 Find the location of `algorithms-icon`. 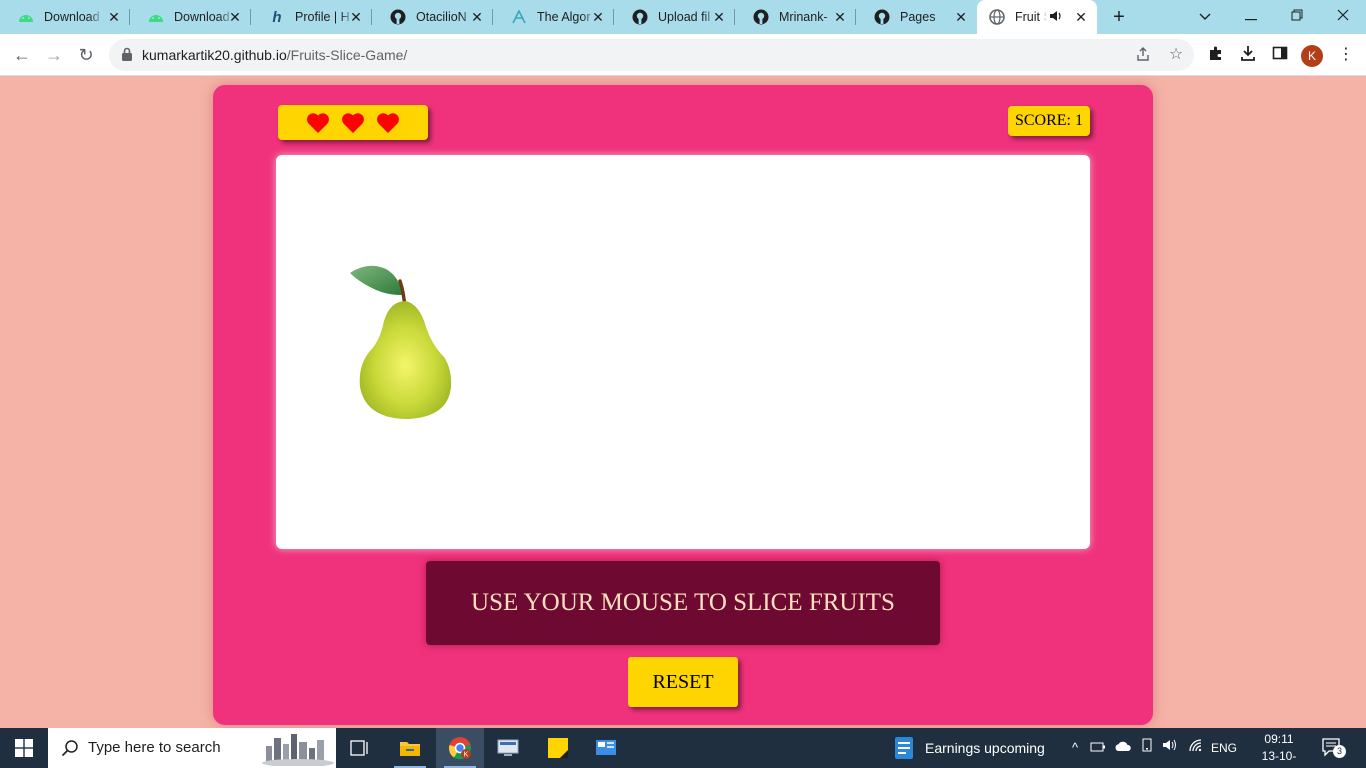

algorithms-icon is located at coordinates (519, 17).